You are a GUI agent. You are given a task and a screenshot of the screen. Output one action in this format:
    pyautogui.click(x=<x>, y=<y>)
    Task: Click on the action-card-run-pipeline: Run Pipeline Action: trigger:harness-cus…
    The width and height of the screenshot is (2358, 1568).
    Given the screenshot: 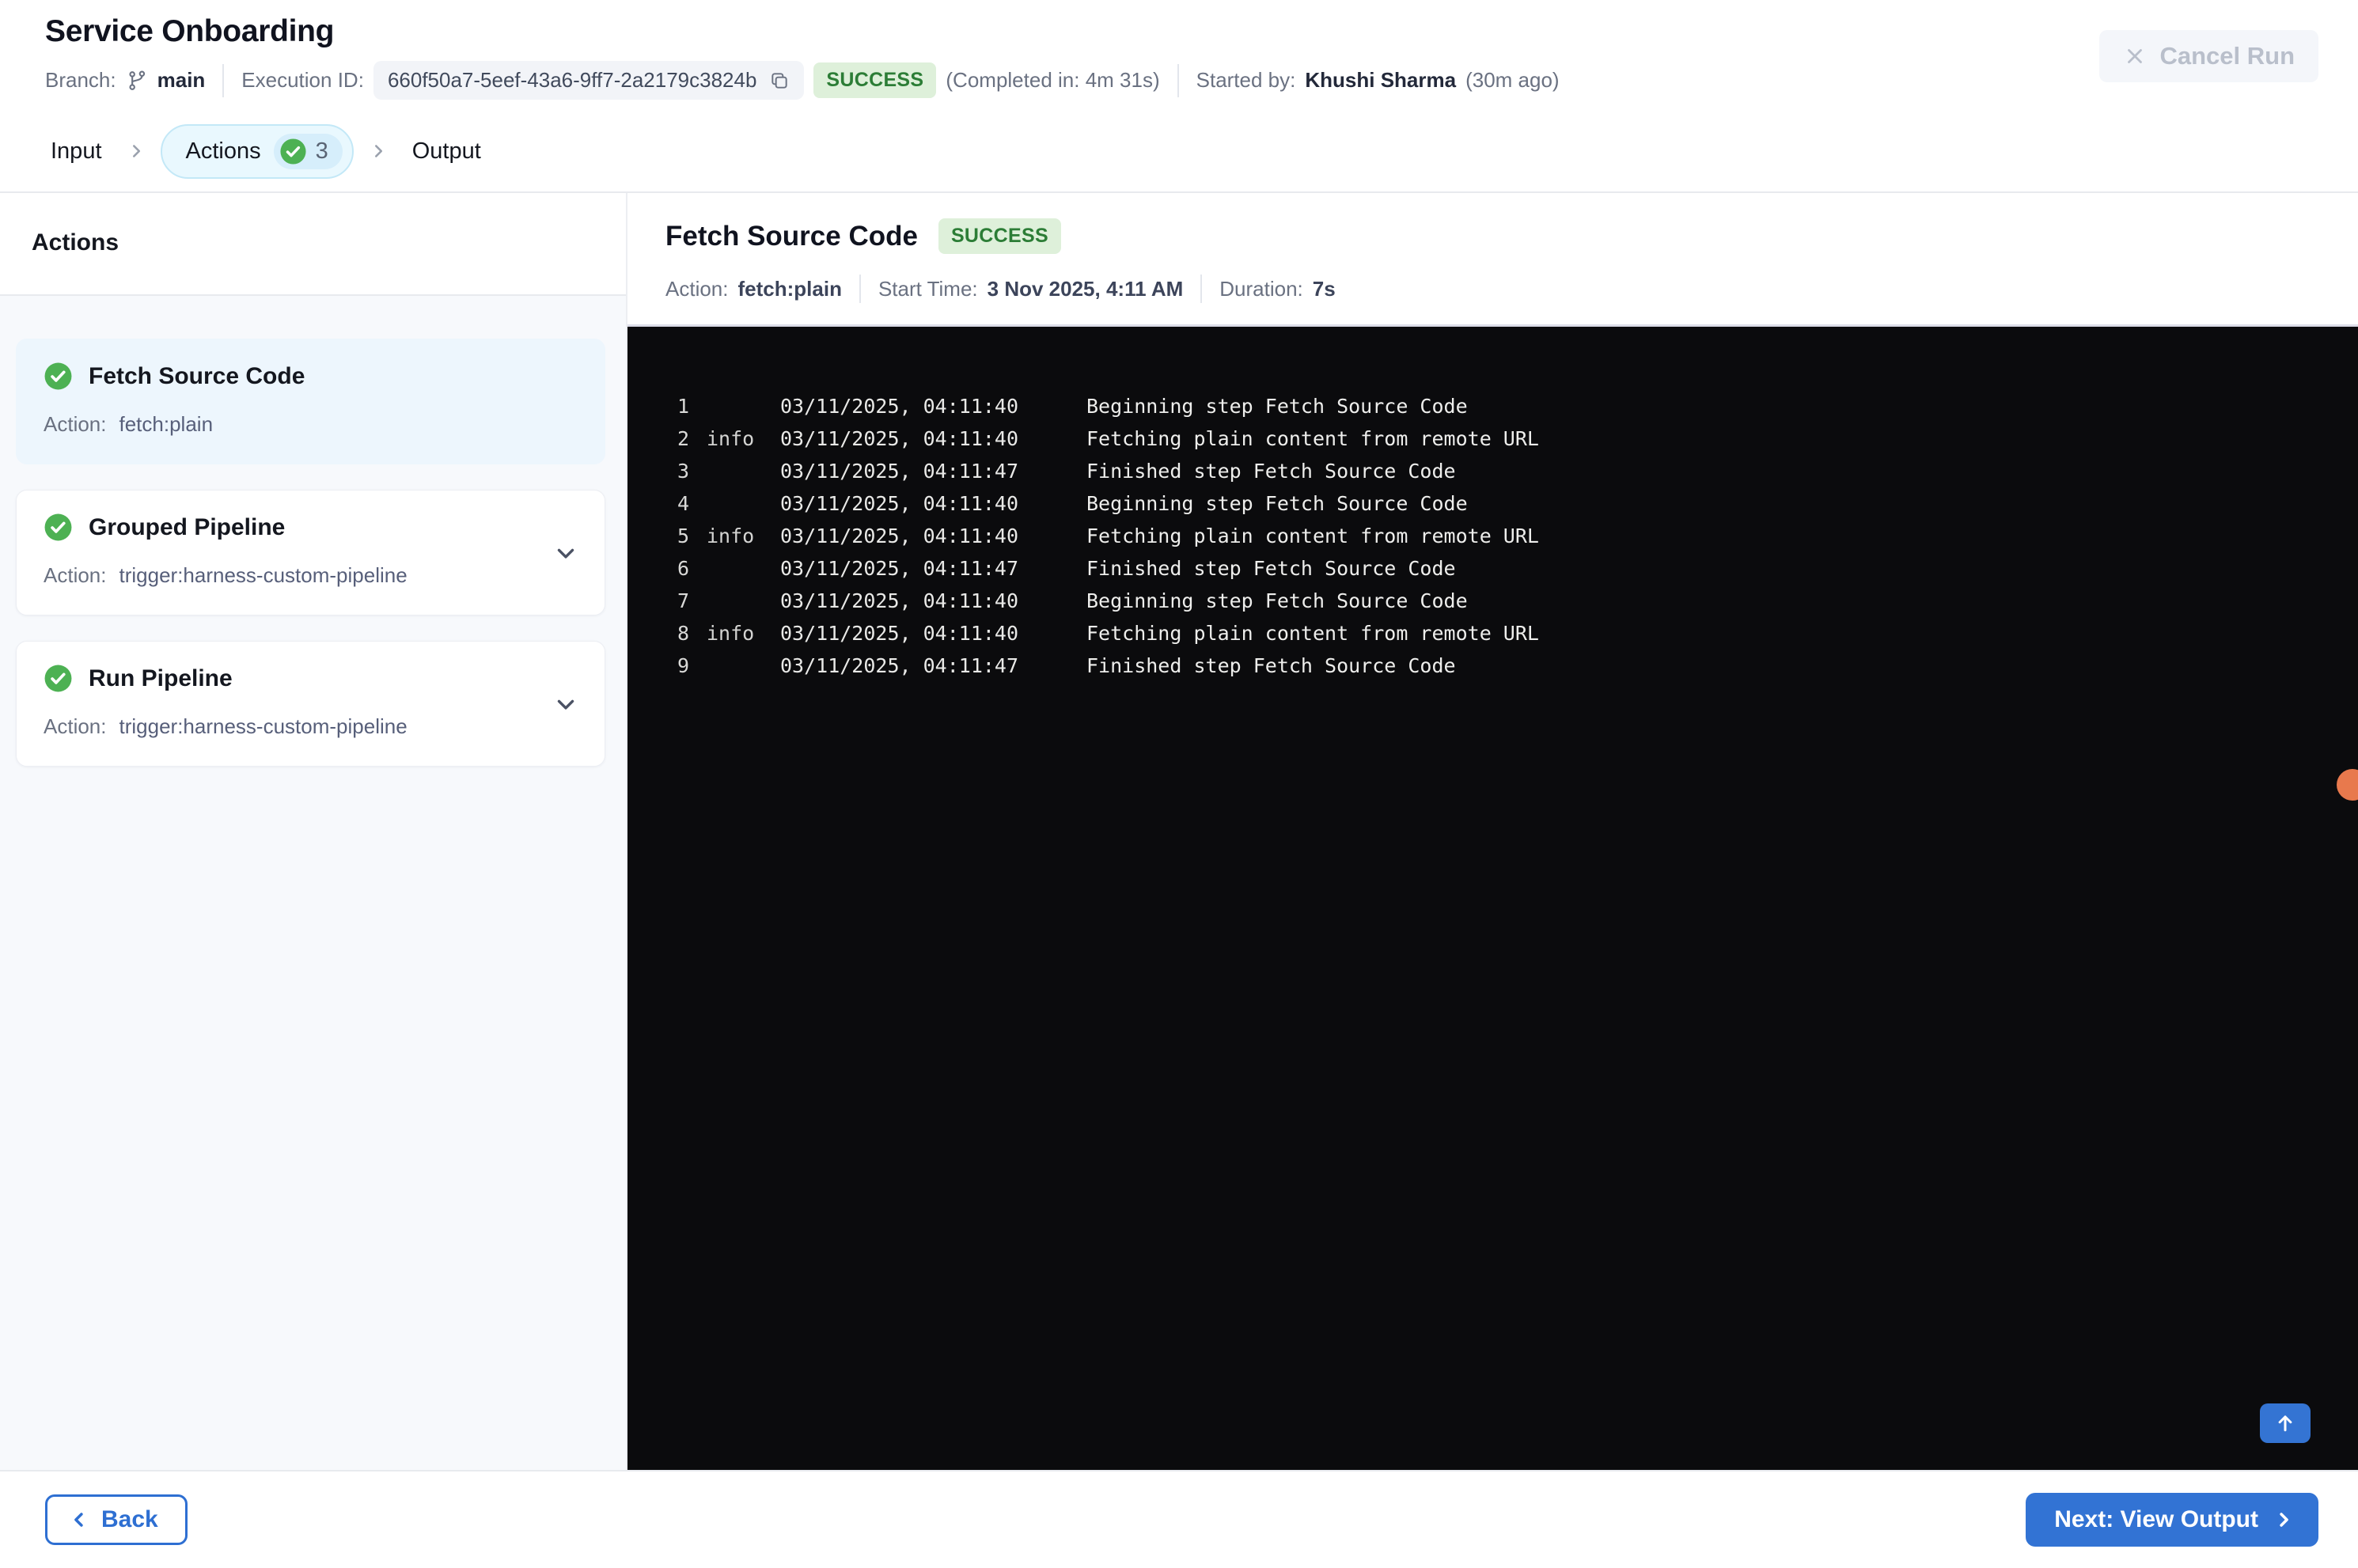 What is the action you would take?
    pyautogui.click(x=310, y=704)
    